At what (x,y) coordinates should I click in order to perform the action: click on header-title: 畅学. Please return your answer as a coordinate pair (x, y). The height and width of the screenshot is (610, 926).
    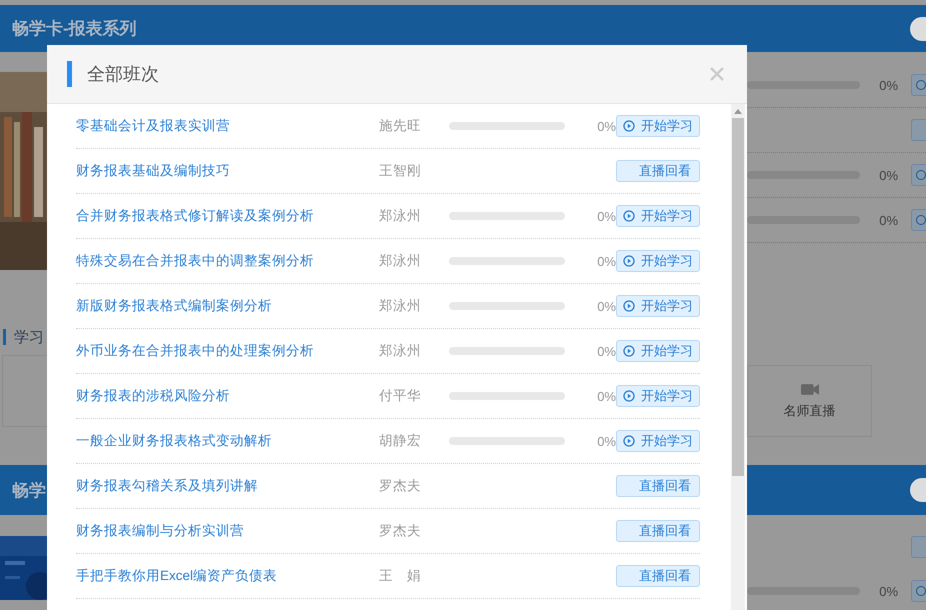
    Looking at the image, I should click on (28, 491).